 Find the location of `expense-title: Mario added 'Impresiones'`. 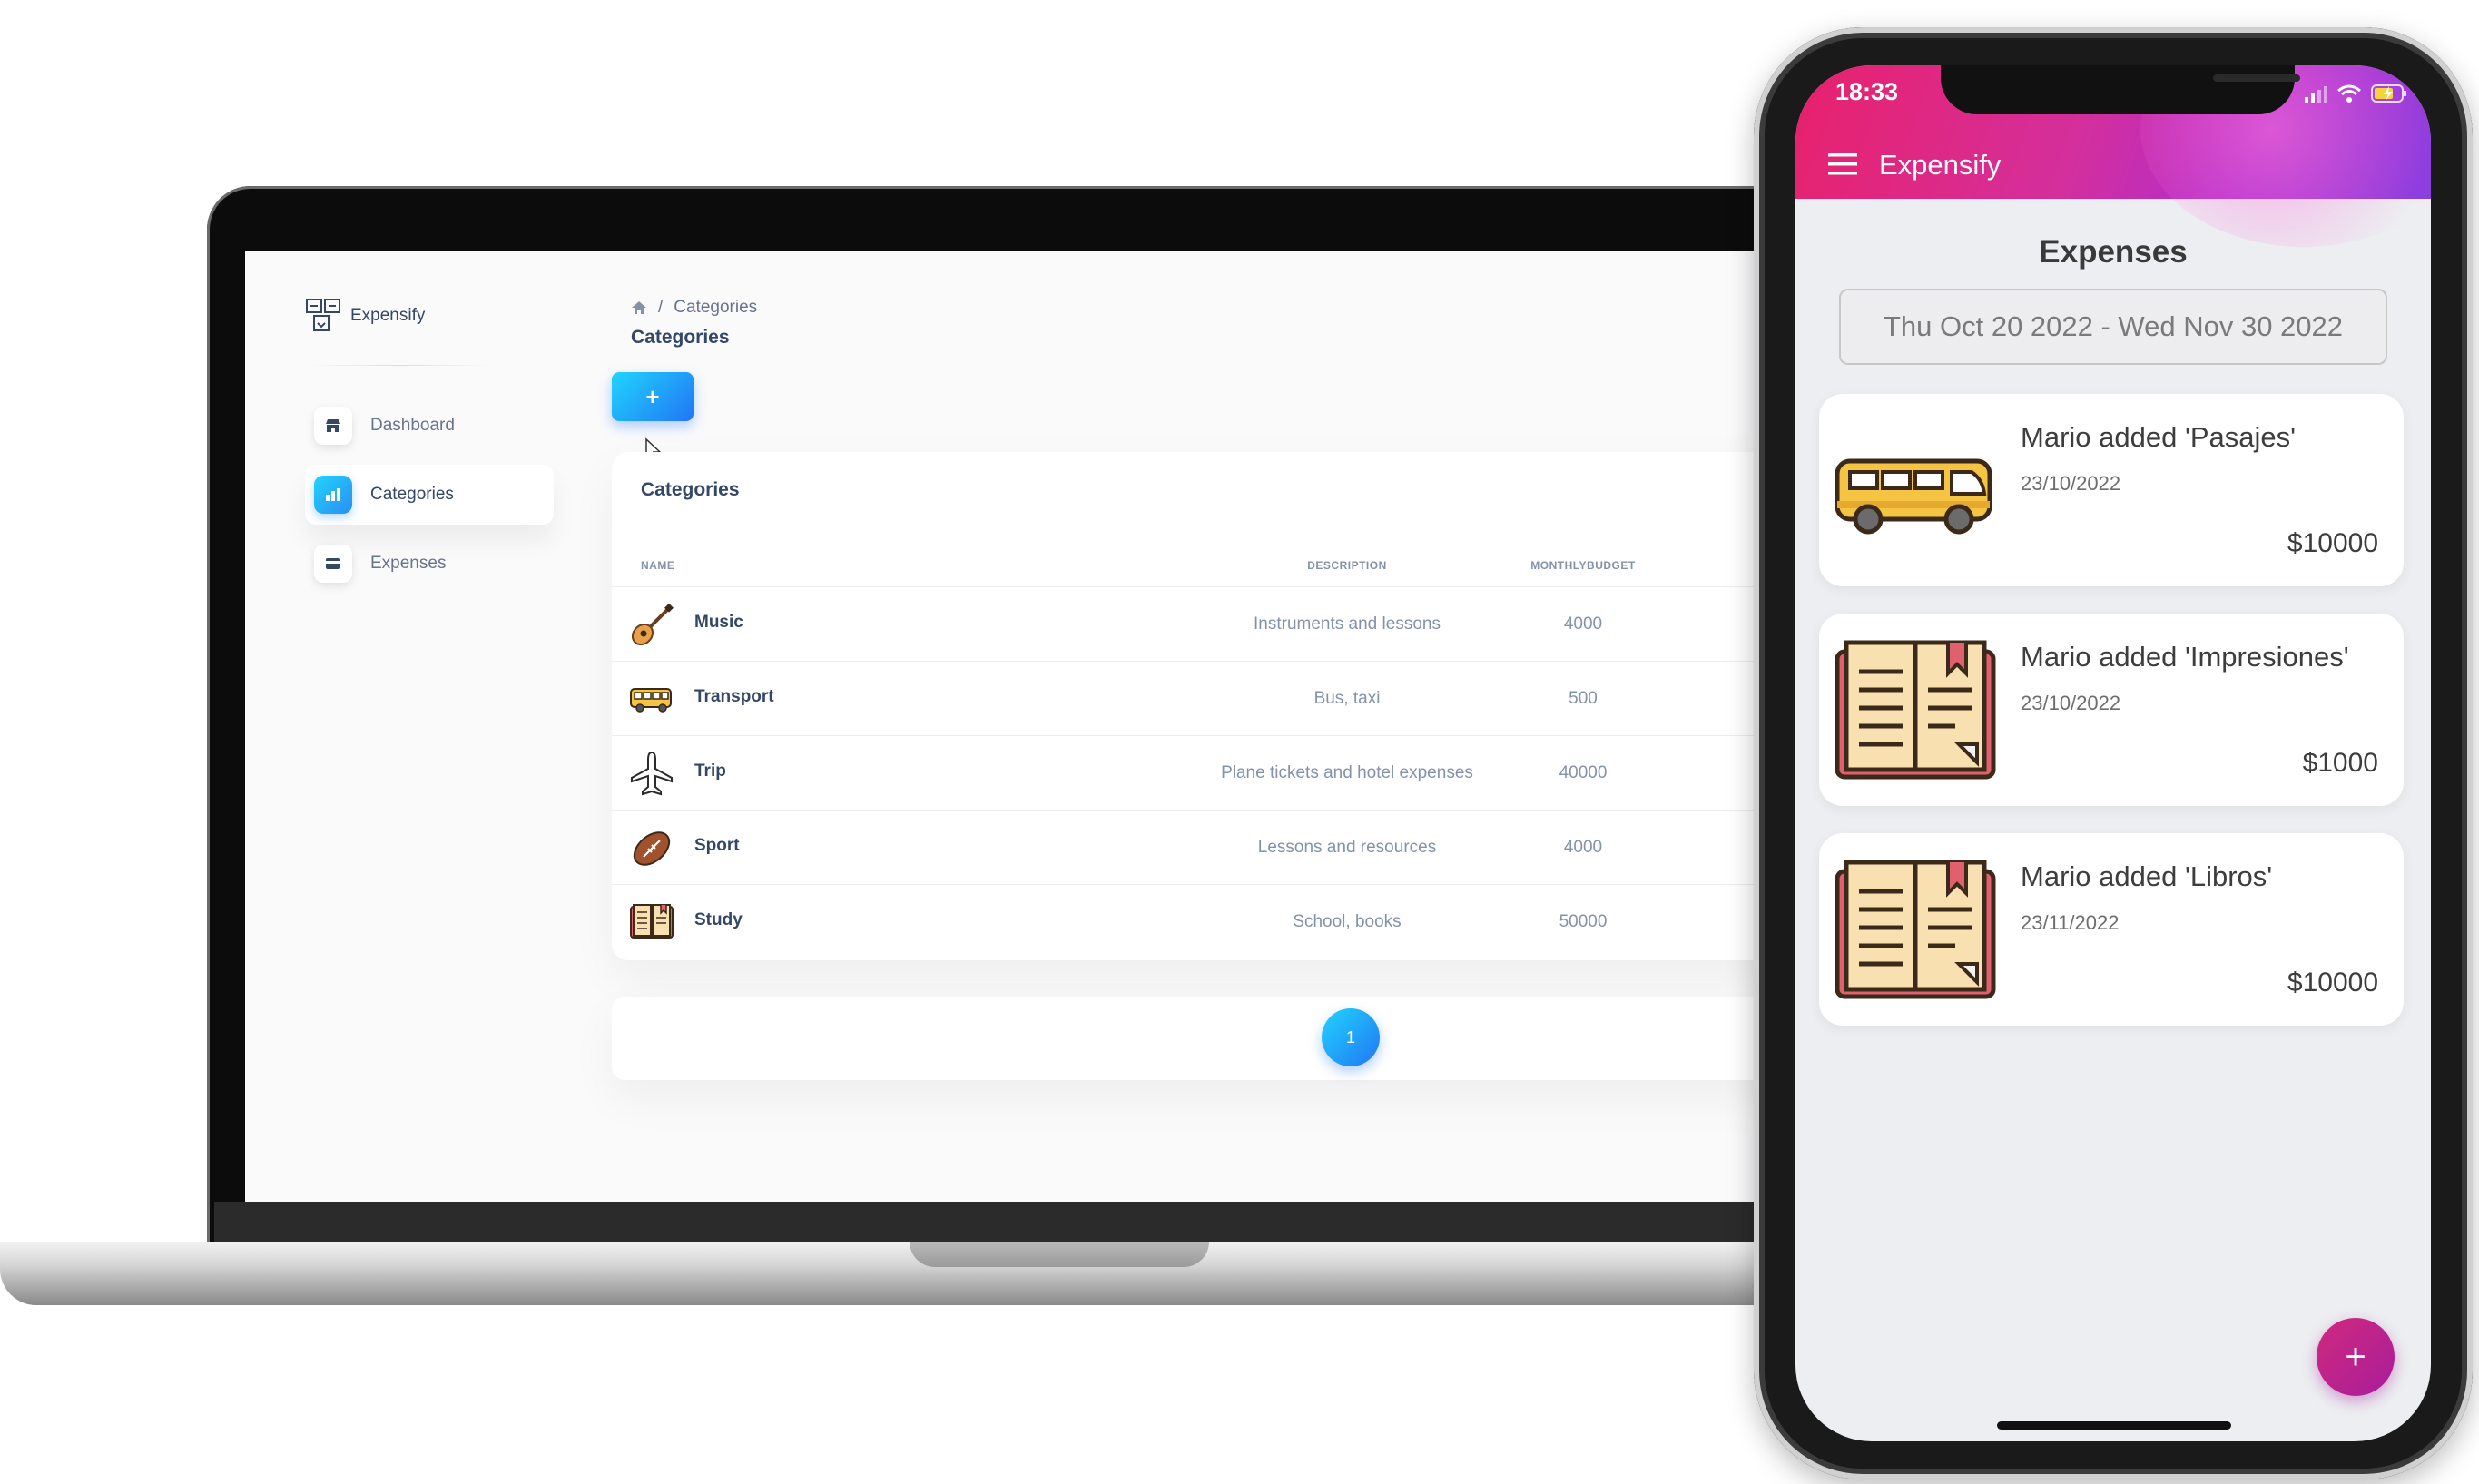

expense-title: Mario added 'Impresiones' is located at coordinates (2185, 657).